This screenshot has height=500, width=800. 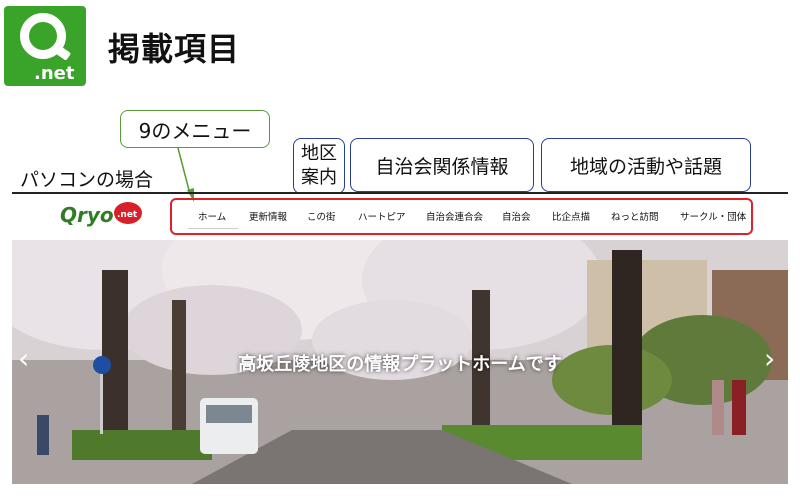 I want to click on carousel-indicators, so click(x=404, y=478).